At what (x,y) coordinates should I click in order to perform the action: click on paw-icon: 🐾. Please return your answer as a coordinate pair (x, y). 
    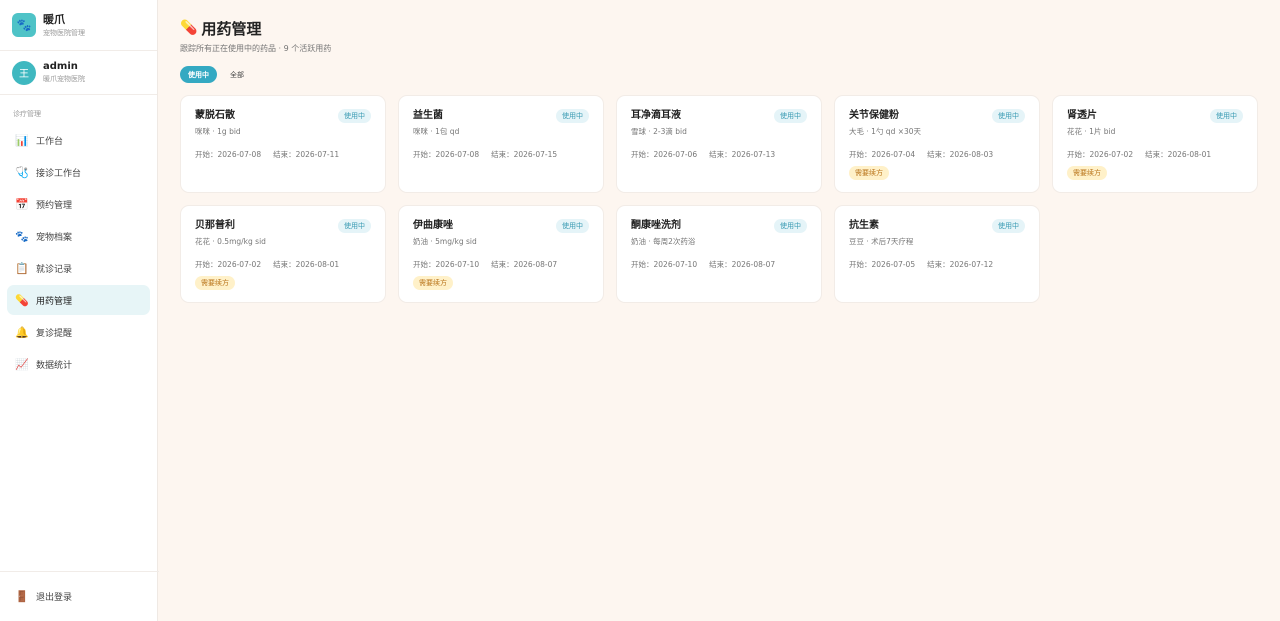
    Looking at the image, I should click on (22, 236).